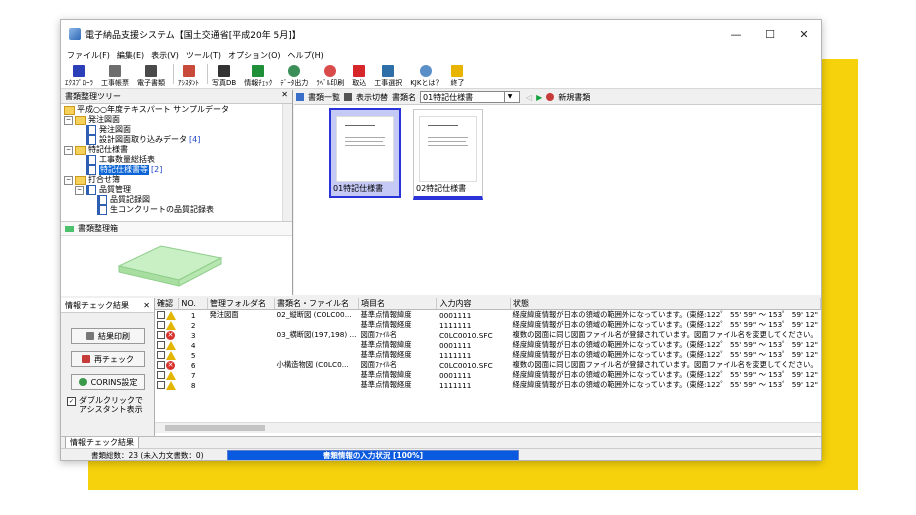  Describe the element at coordinates (176, 266) in the screenshot. I see `document-box` at that location.